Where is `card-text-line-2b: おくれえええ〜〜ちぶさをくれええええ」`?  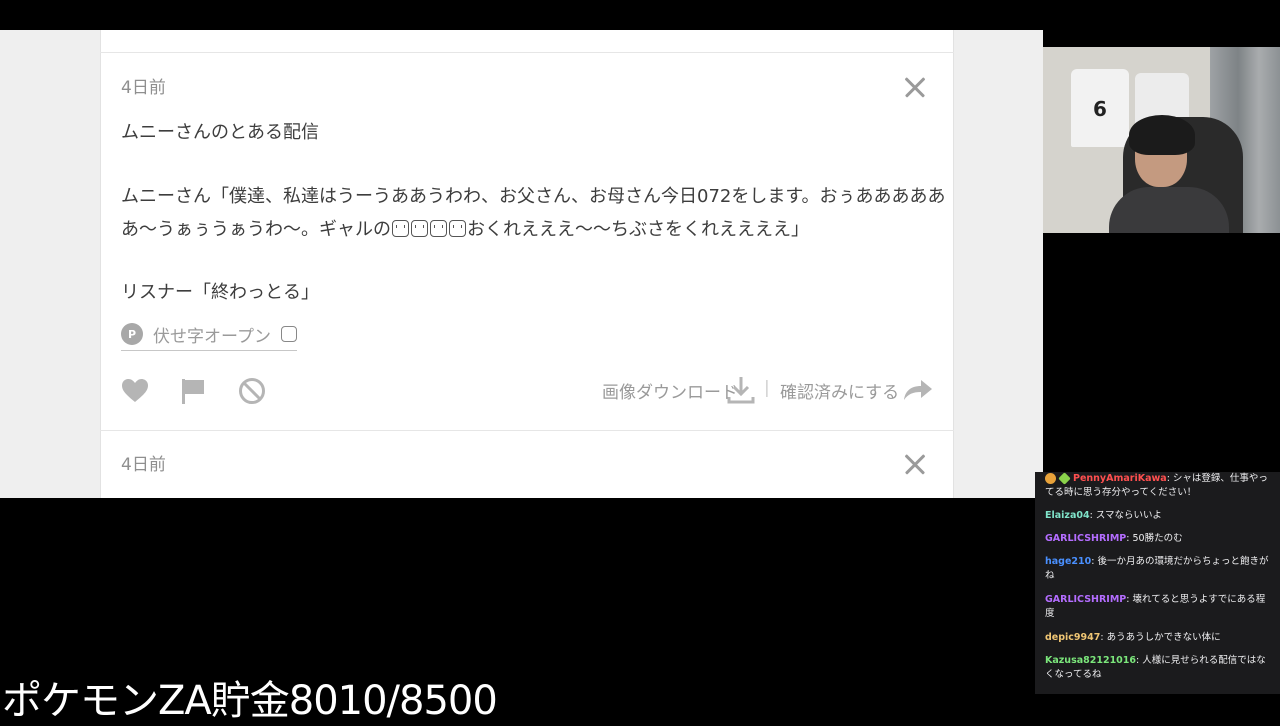 card-text-line-2b: おくれえええ〜〜ちぶさをくれええええ」 is located at coordinates (638, 229).